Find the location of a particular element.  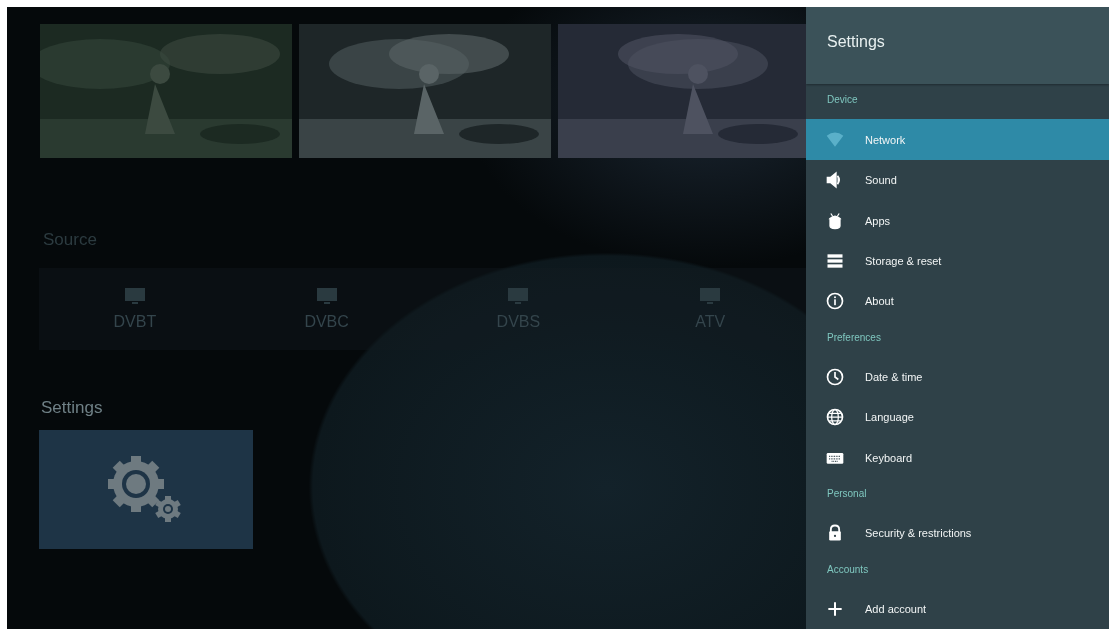

settings-tile is located at coordinates (146, 489).